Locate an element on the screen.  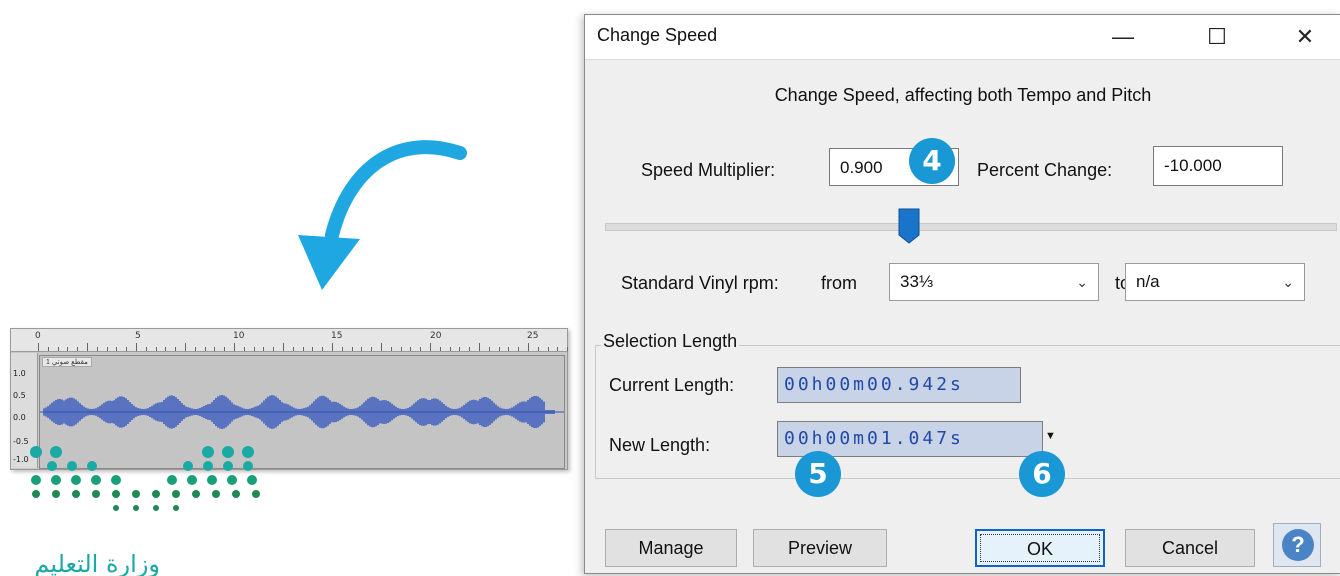
current-length-timecode: 00h00m00.942s is located at coordinates (899, 385).